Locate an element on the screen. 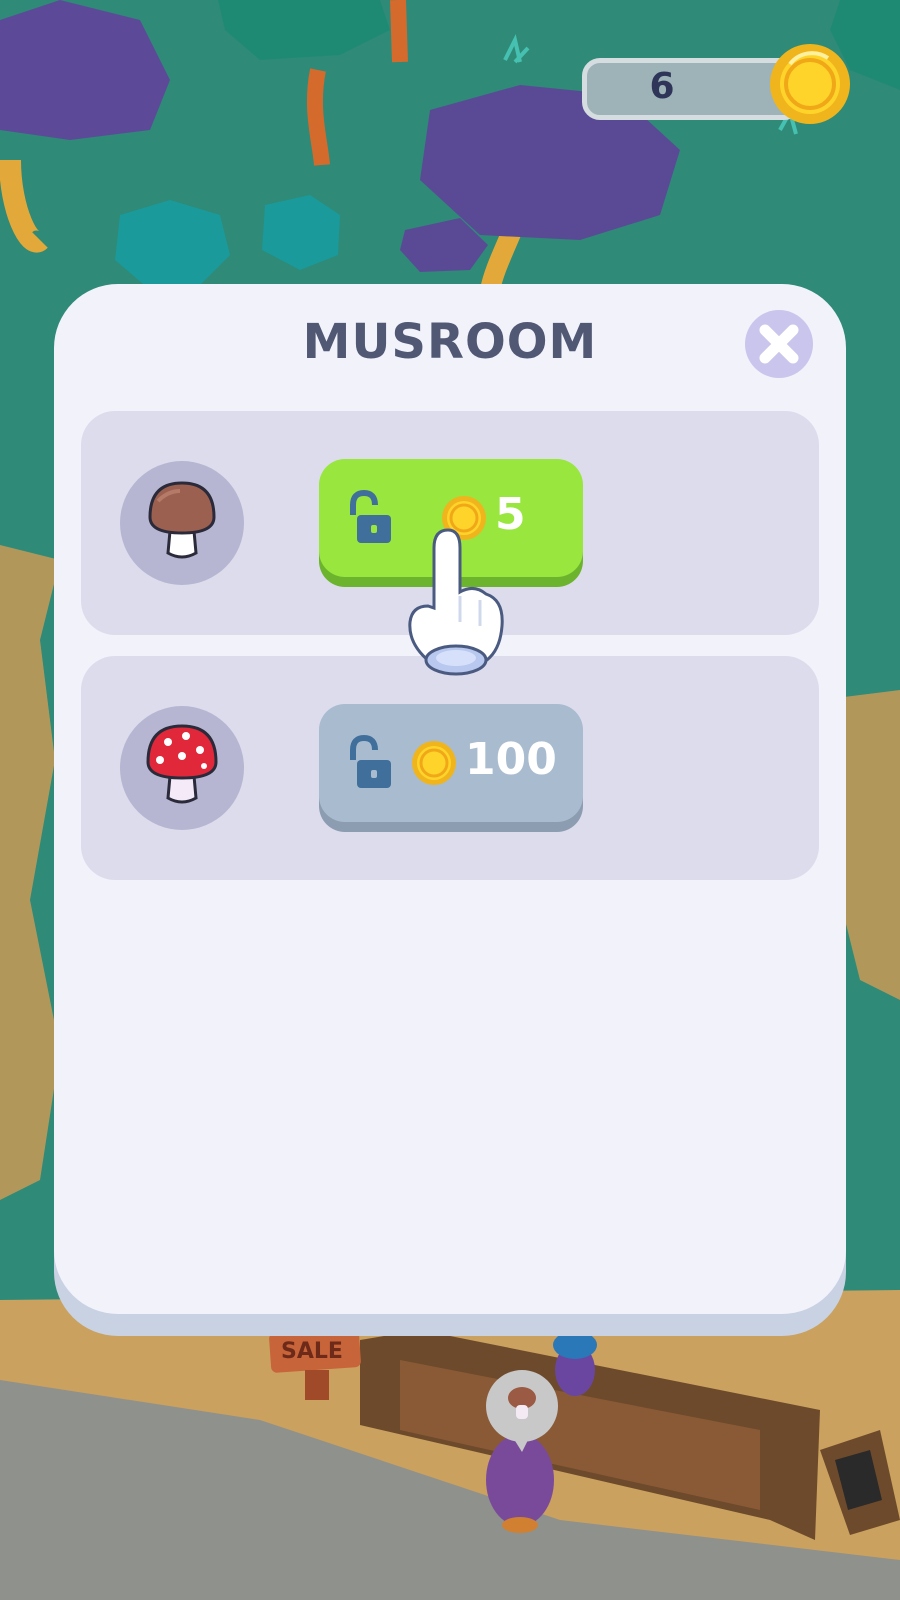 The width and height of the screenshot is (900, 1600). shop-item-row: 100 is located at coordinates (450, 768).